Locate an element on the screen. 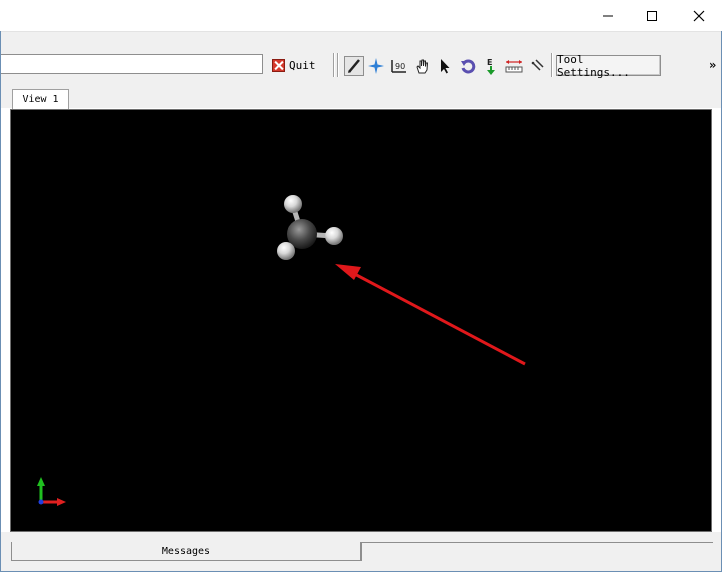  rotate-tool-button is located at coordinates (468, 66).